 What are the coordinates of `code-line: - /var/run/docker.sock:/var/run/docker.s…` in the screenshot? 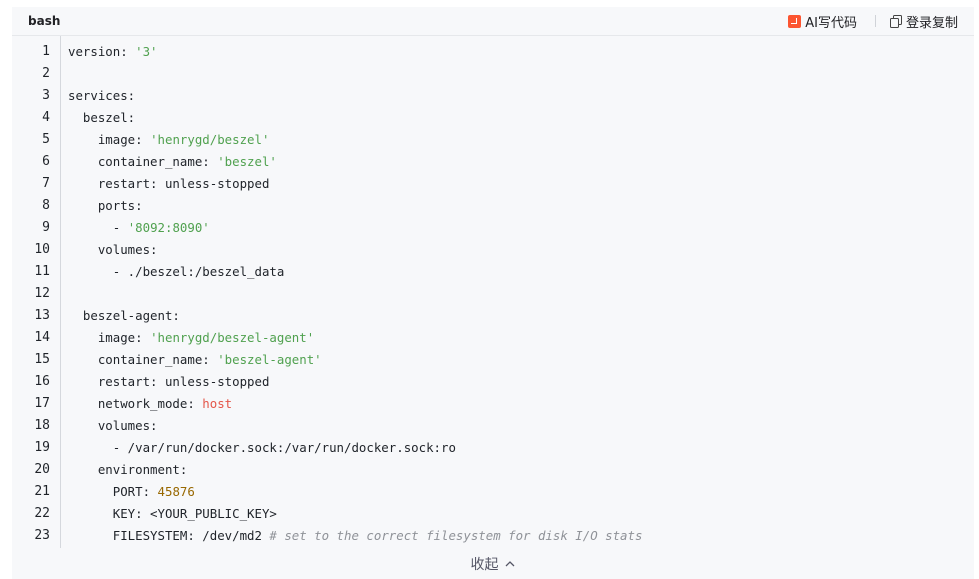 It's located at (262, 448).